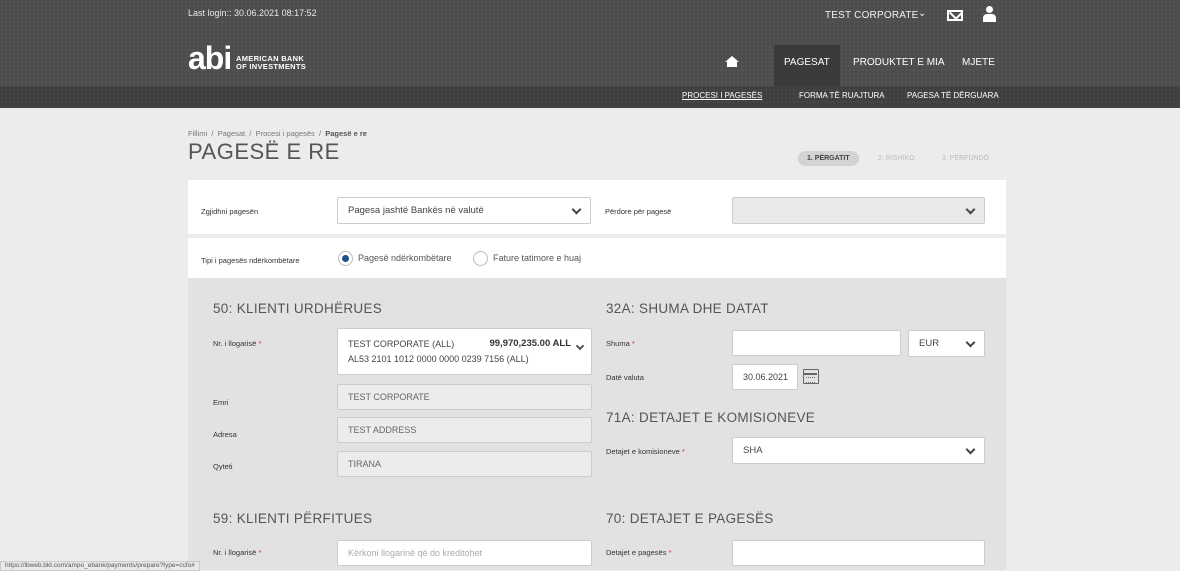  What do you see at coordinates (690, 518) in the screenshot?
I see `payment-details-title: 70: DETAJET E PAGESËS` at bounding box center [690, 518].